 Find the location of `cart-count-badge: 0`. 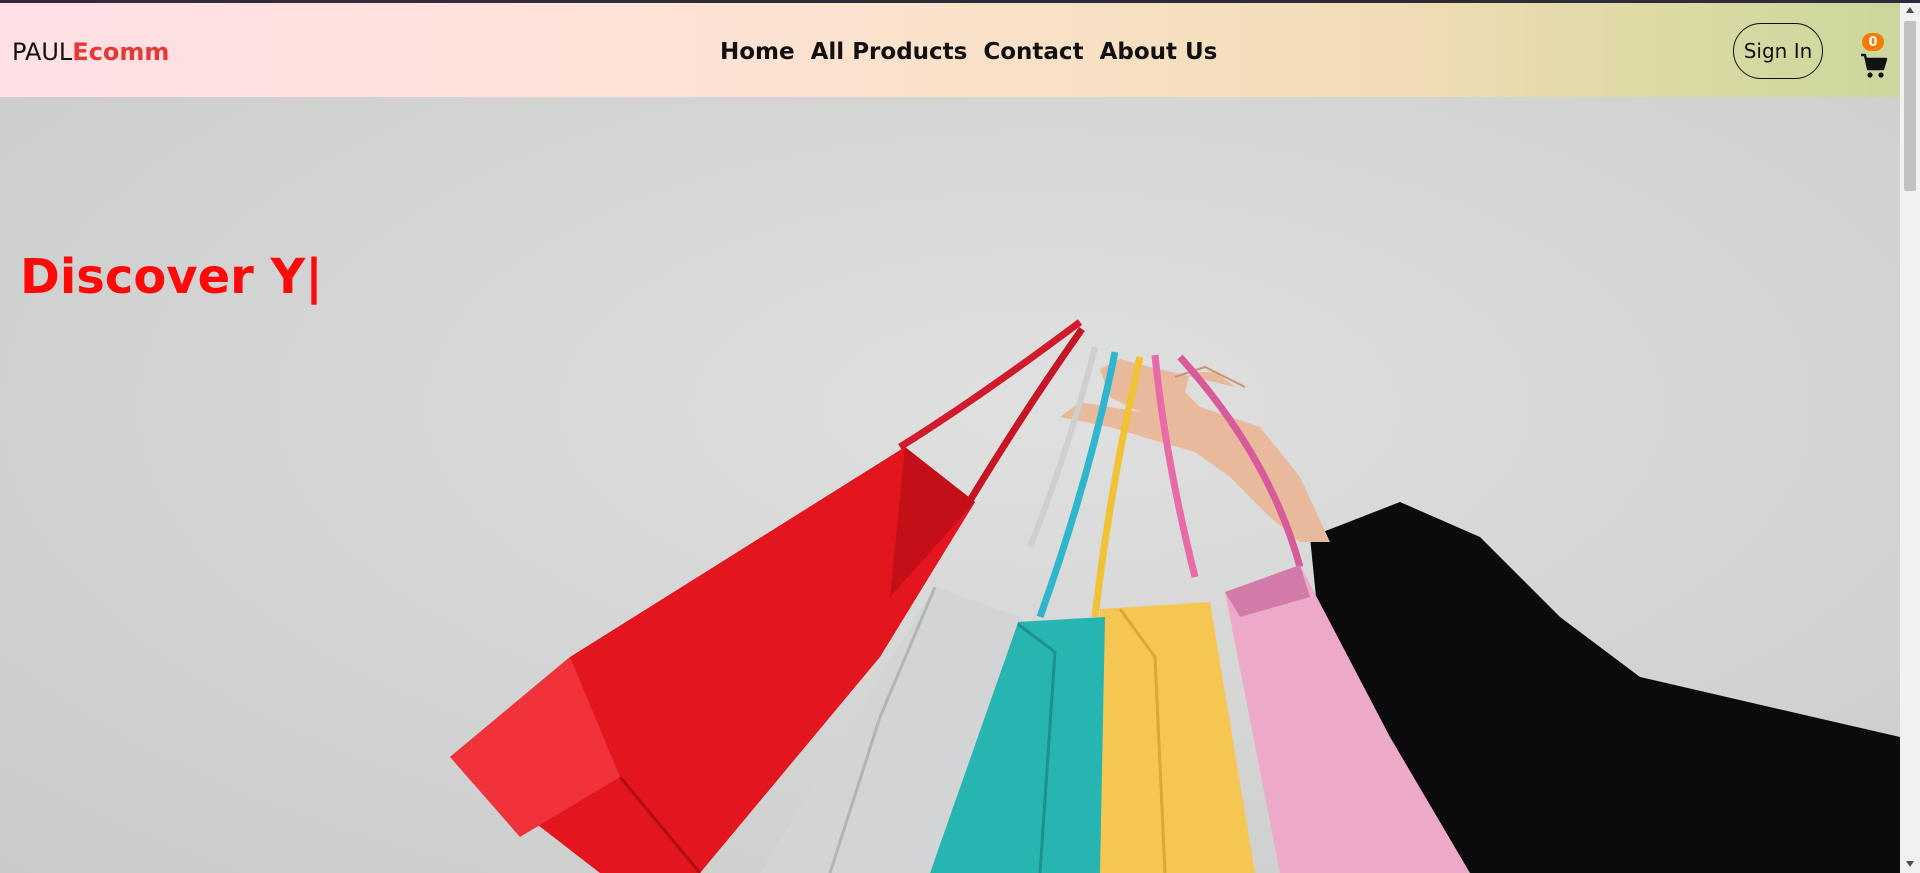

cart-count-badge: 0 is located at coordinates (1873, 42).